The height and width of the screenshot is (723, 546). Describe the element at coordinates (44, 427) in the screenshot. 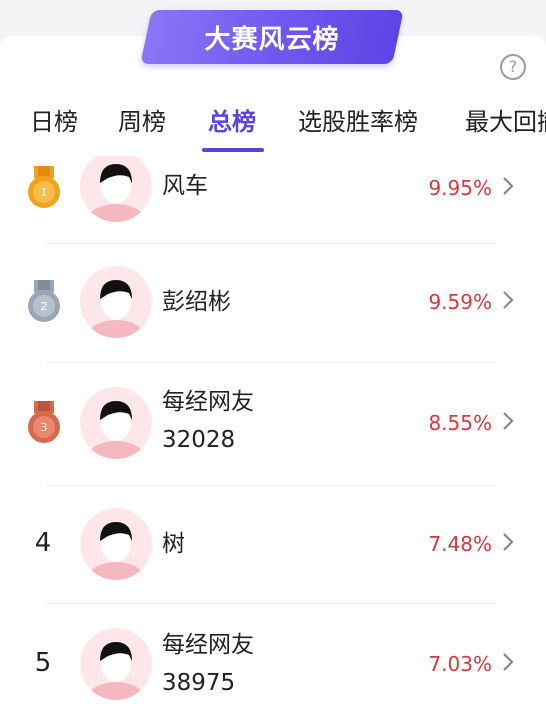

I see `svg-text: 3` at that location.